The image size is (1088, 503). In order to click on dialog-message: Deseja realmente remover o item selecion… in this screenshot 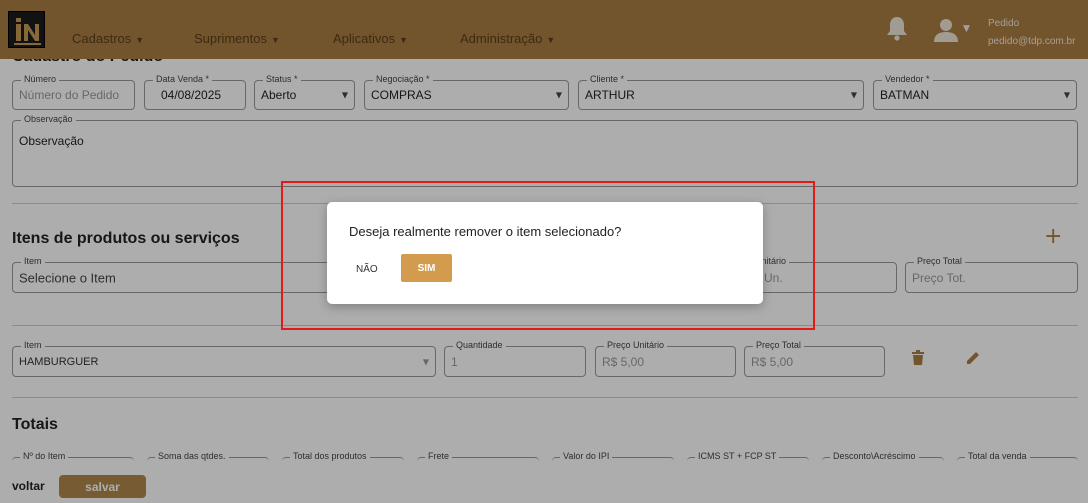, I will do `click(485, 231)`.